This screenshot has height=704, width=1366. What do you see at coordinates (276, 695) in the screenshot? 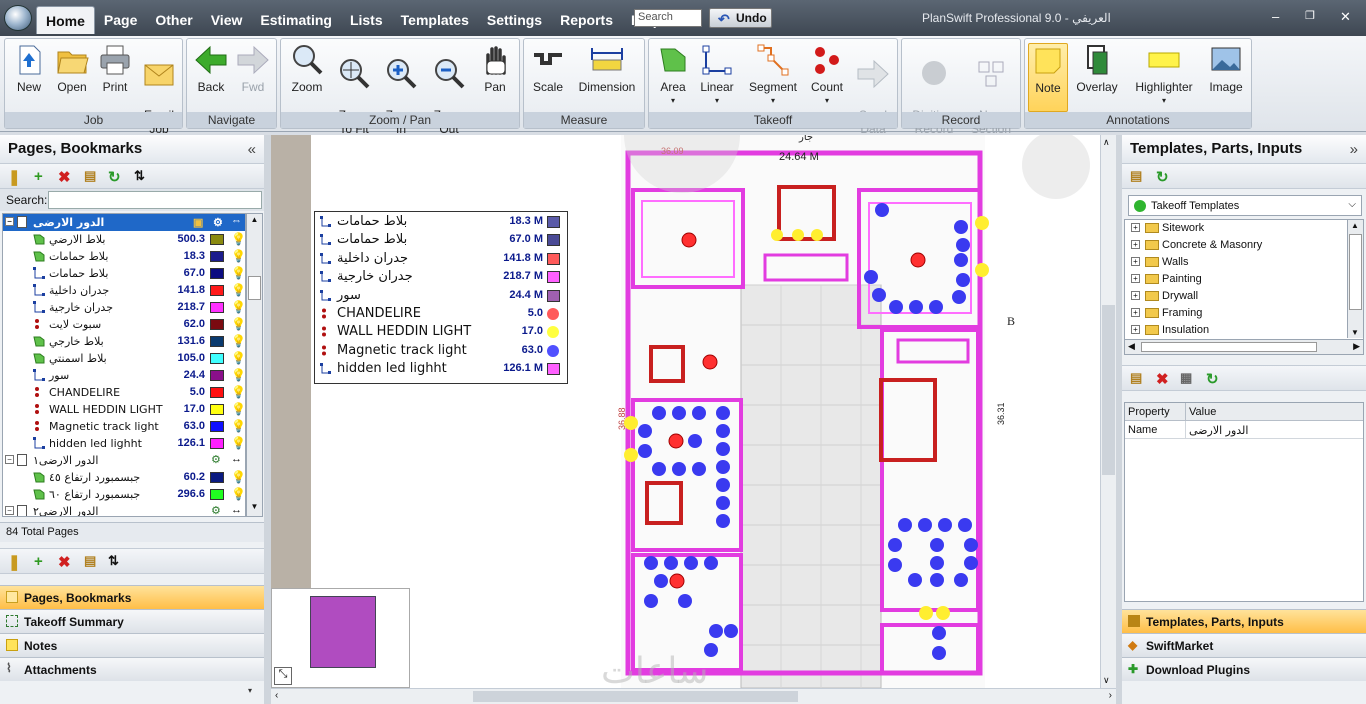
I see `canvas-scroll-left-icon: ‹` at bounding box center [276, 695].